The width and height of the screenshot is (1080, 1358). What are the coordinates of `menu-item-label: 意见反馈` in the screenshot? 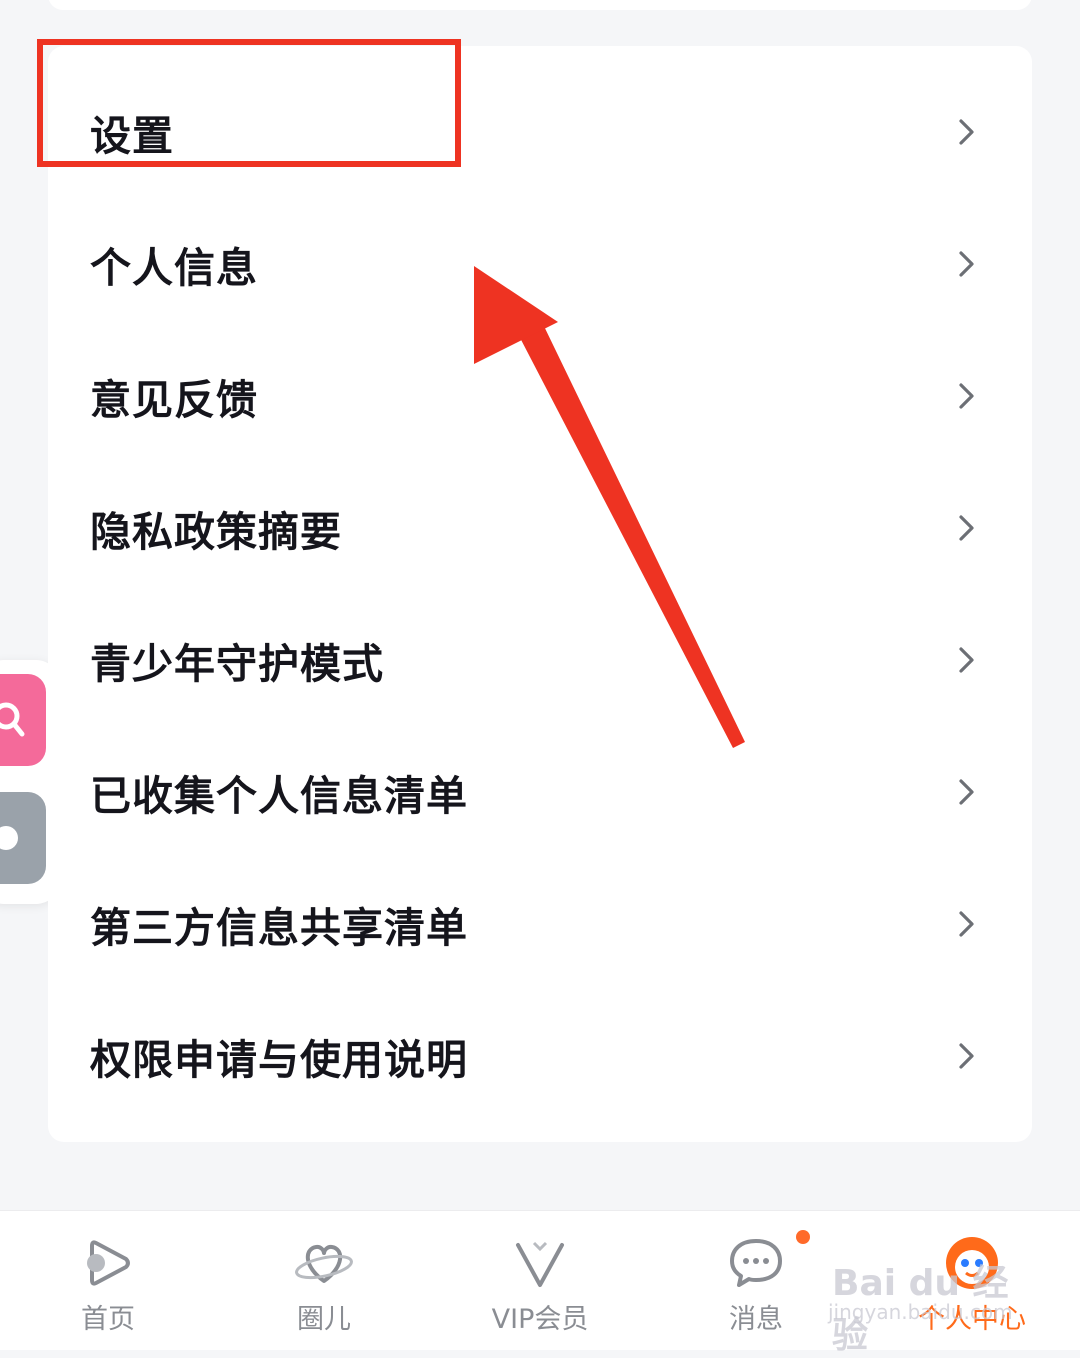 It's located at (174, 400).